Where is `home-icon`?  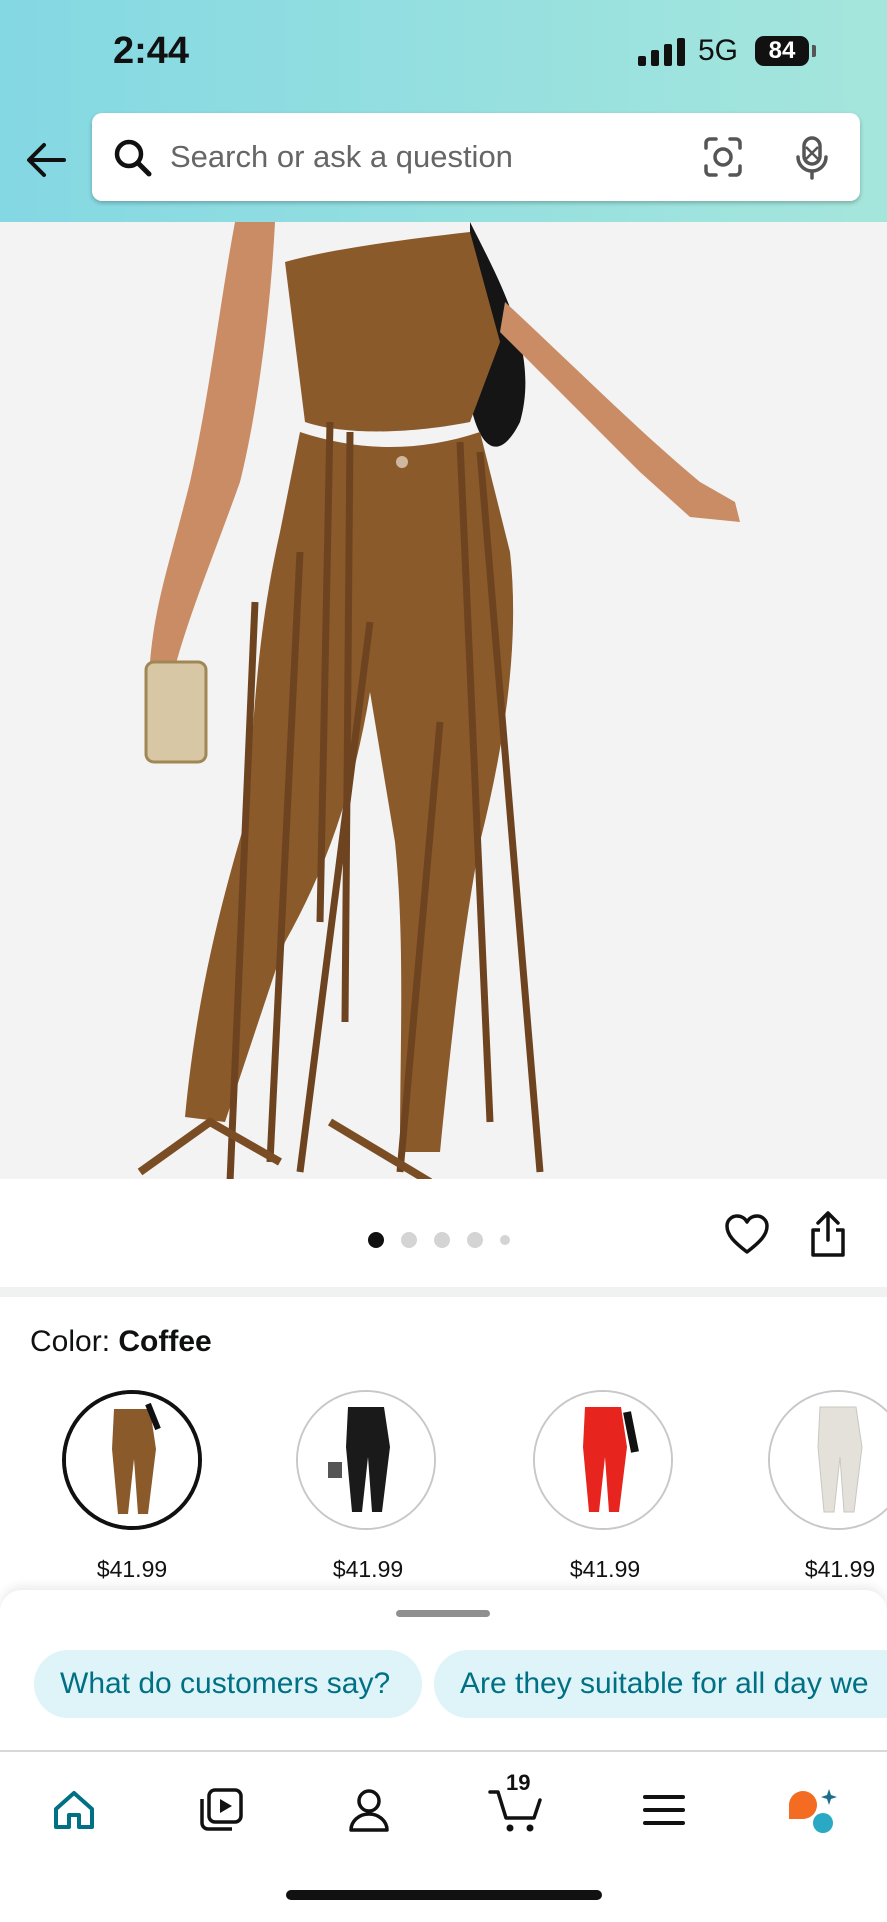 home-icon is located at coordinates (74, 1810).